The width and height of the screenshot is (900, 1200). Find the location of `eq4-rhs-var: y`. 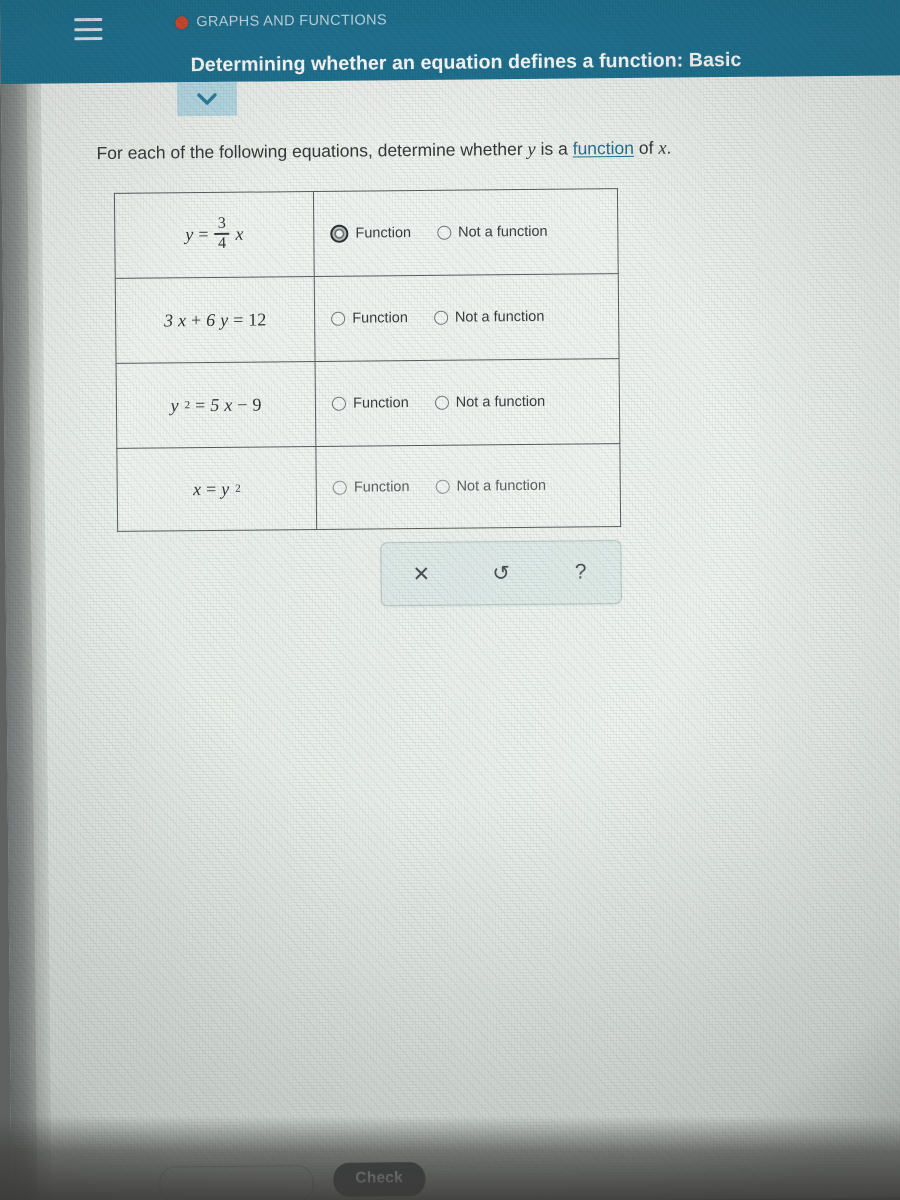

eq4-rhs-var: y is located at coordinates (225, 488).